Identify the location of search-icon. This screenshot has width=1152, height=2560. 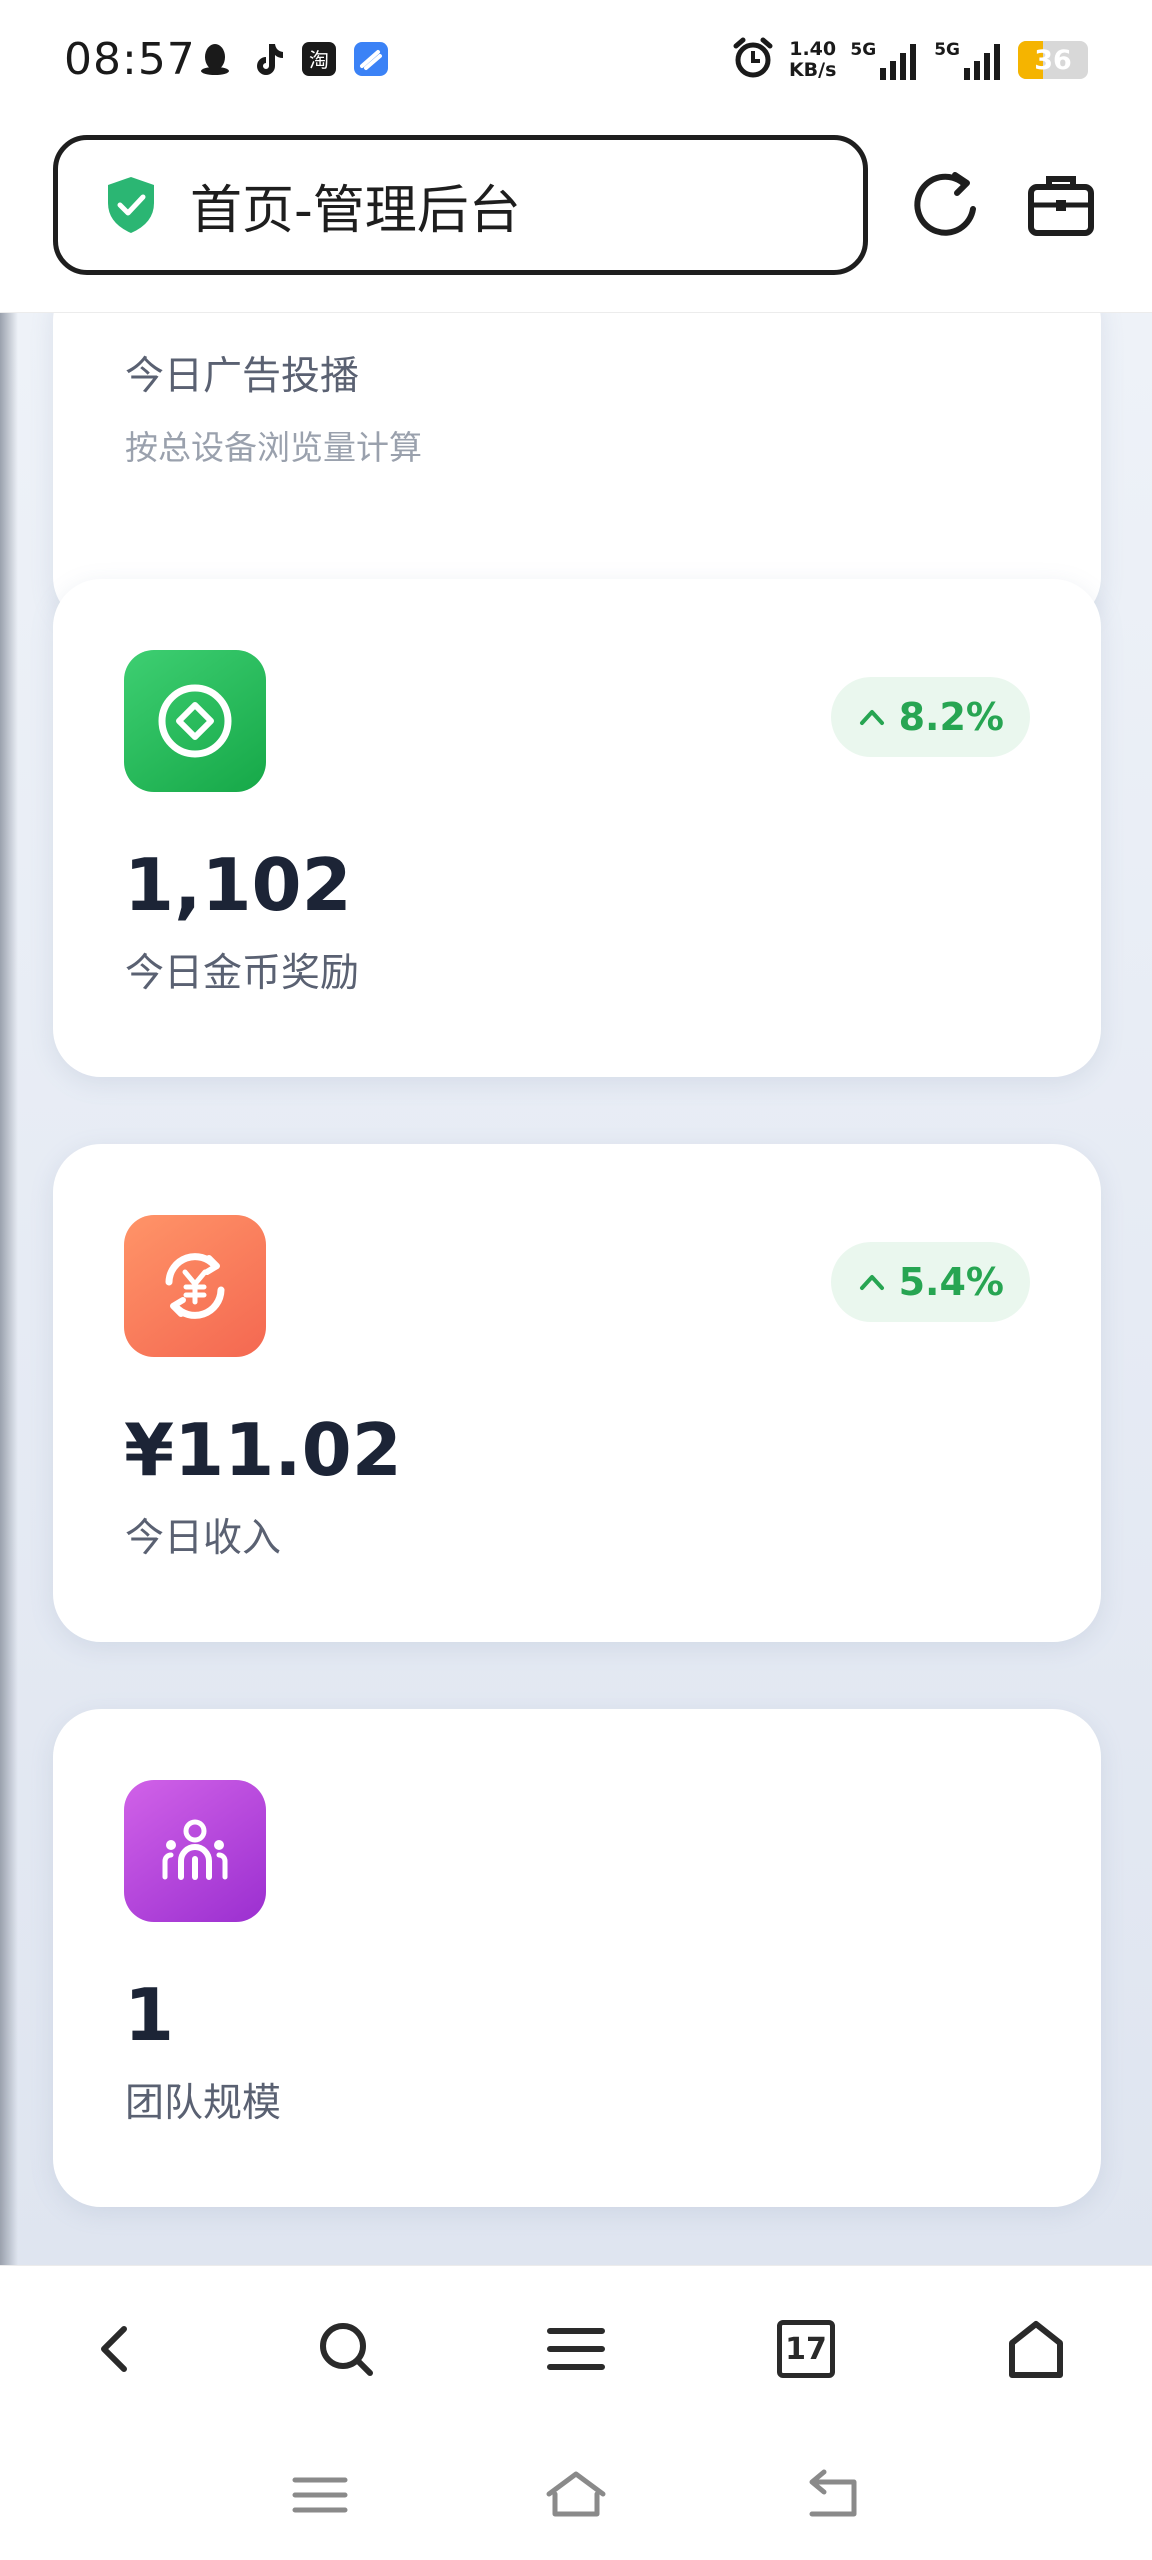
(346, 2349).